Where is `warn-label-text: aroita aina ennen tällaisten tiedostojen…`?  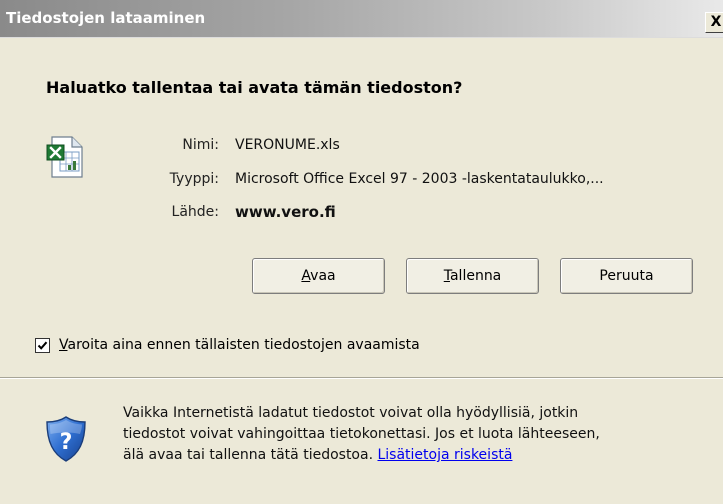 warn-label-text: aroita aina ennen tällaisten tiedostojen… is located at coordinates (243, 345).